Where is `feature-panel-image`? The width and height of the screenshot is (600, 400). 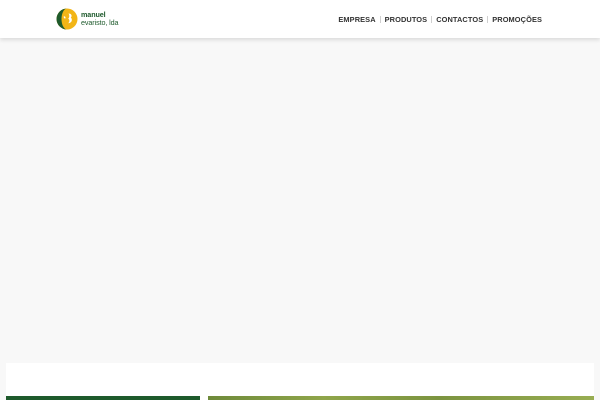 feature-panel-image is located at coordinates (401, 398).